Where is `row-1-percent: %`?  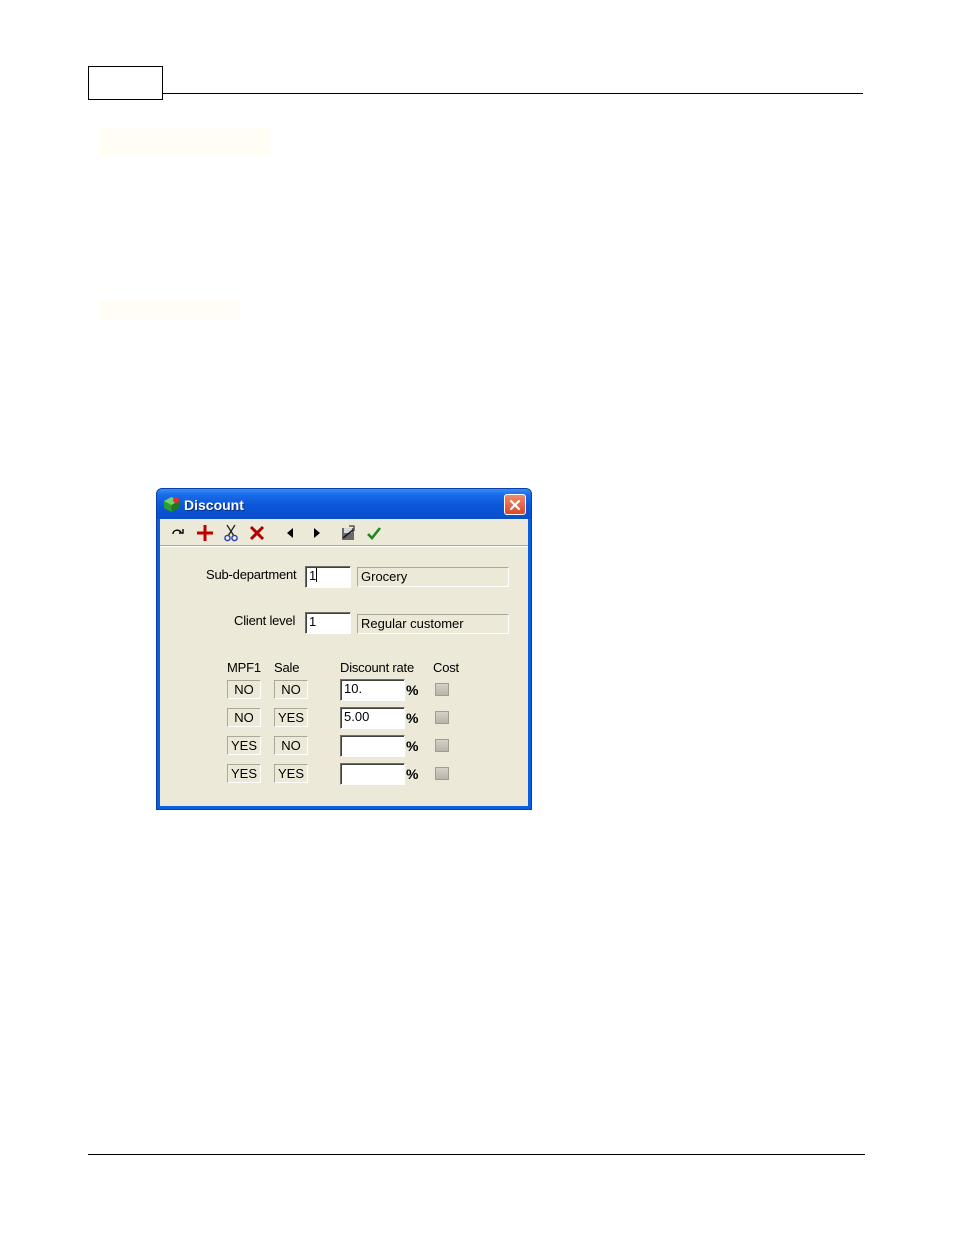 row-1-percent: % is located at coordinates (412, 690).